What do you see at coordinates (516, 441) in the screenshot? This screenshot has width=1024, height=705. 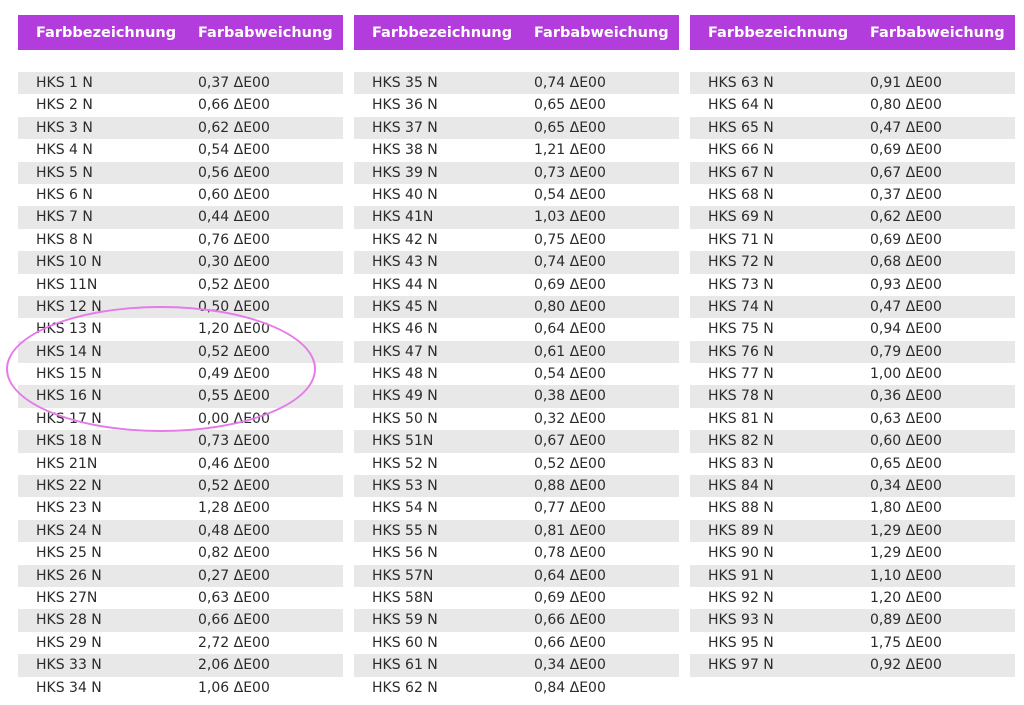 I see `table-row: HKS 51N 0,67 ΔE00` at bounding box center [516, 441].